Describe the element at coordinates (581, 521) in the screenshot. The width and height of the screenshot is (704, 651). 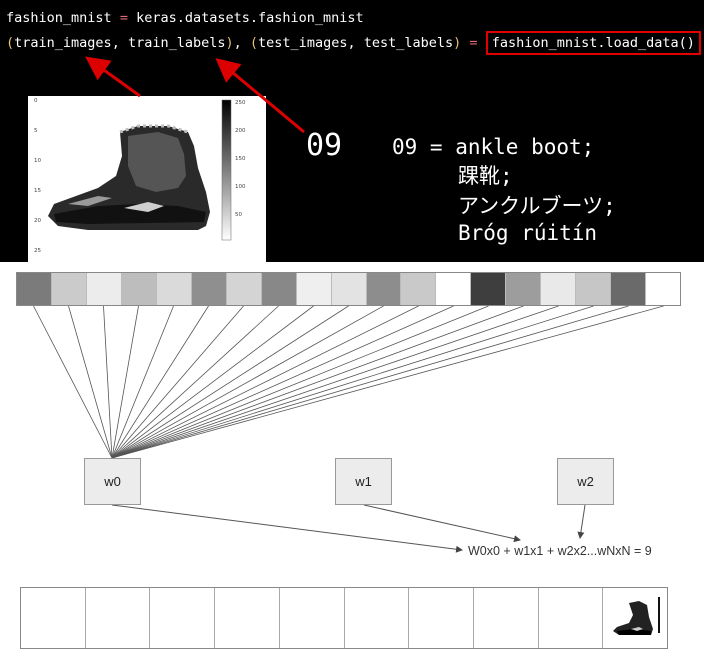
I see `w2-to-formula-arrow` at that location.